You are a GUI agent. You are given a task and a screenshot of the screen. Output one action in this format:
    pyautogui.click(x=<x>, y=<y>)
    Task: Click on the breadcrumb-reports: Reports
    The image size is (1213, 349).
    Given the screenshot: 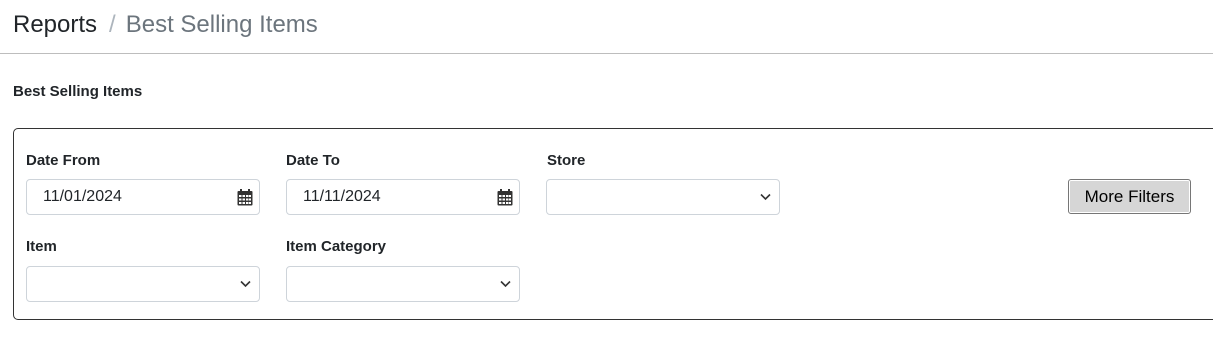 What is the action you would take?
    pyautogui.click(x=55, y=24)
    